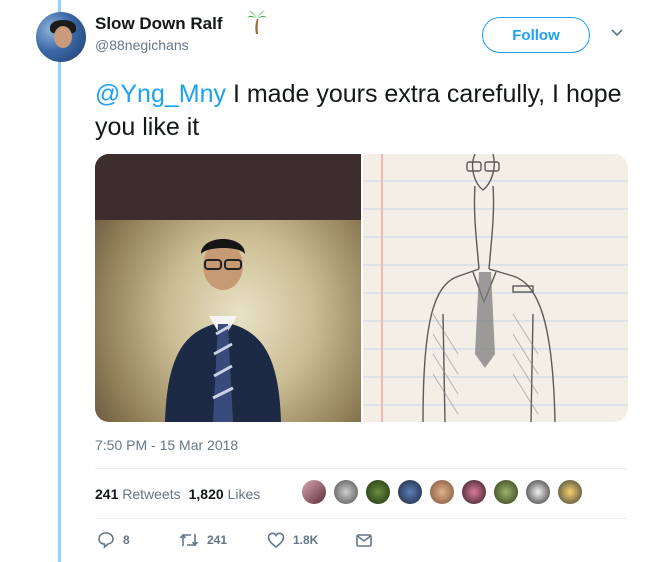  Describe the element at coordinates (189, 540) in the screenshot. I see `retweet-icon` at that location.